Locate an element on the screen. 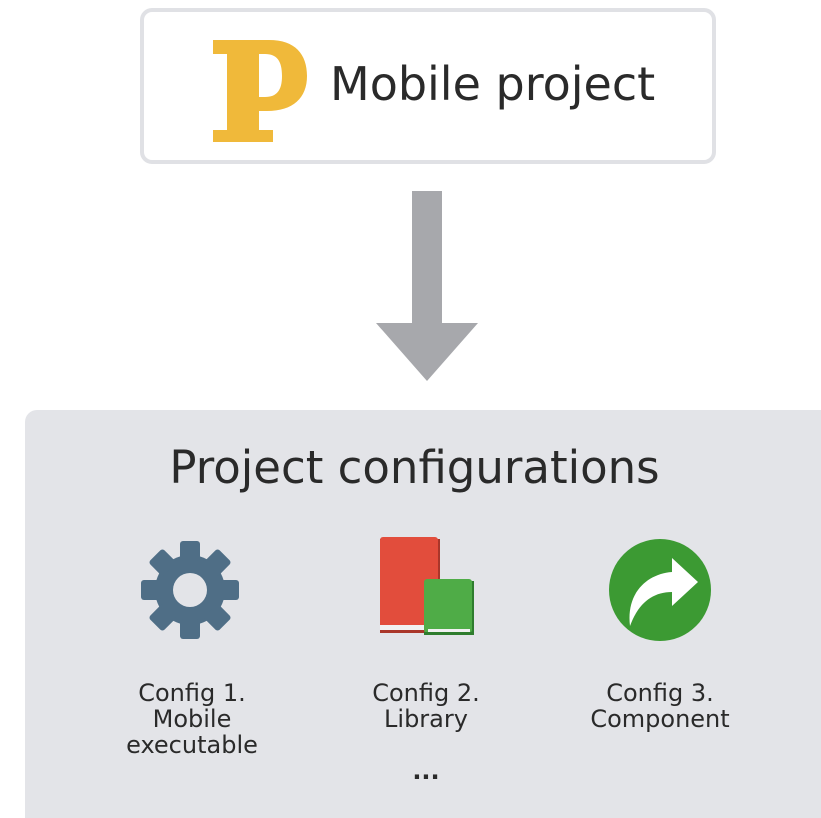  configurations-title: Project configurations is located at coordinates (414, 467).